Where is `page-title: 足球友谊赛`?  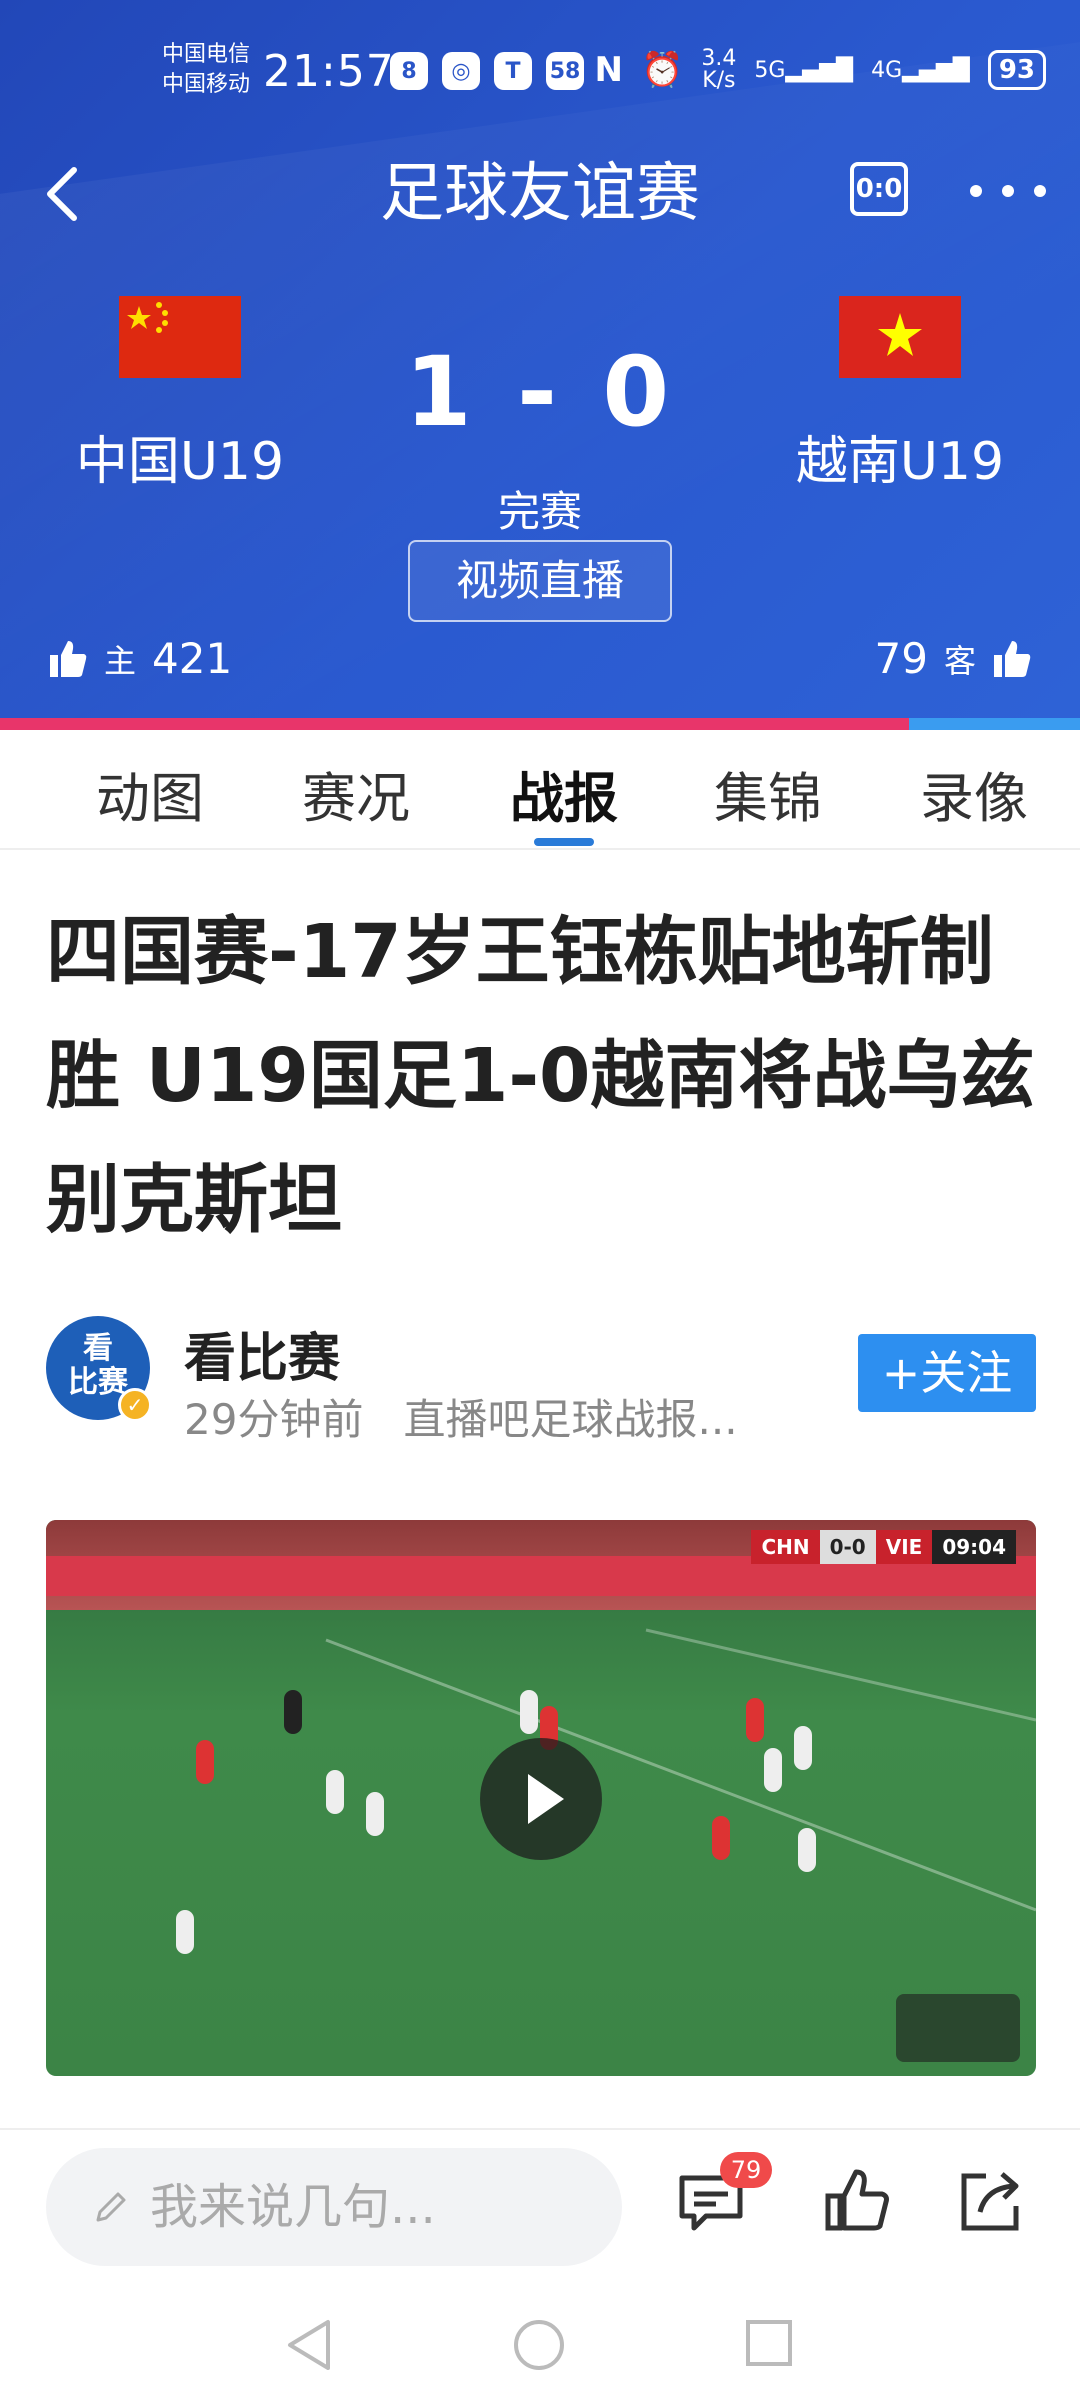 page-title: 足球友谊赛 is located at coordinates (540, 194).